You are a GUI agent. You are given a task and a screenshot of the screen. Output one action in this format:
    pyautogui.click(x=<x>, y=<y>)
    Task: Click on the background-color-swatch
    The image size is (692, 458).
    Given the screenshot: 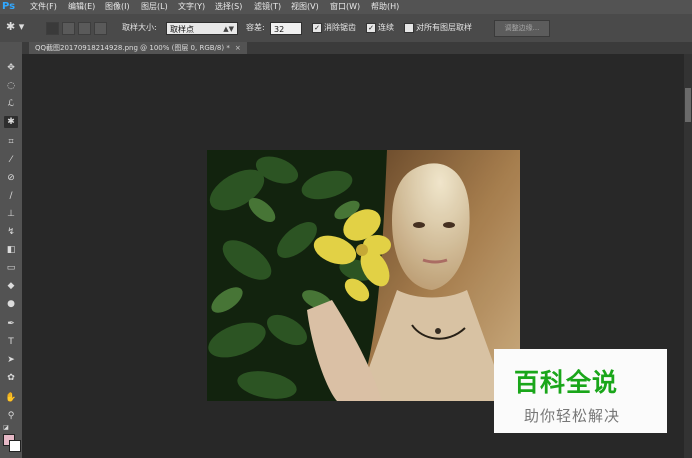 What is the action you would take?
    pyautogui.click(x=15, y=446)
    